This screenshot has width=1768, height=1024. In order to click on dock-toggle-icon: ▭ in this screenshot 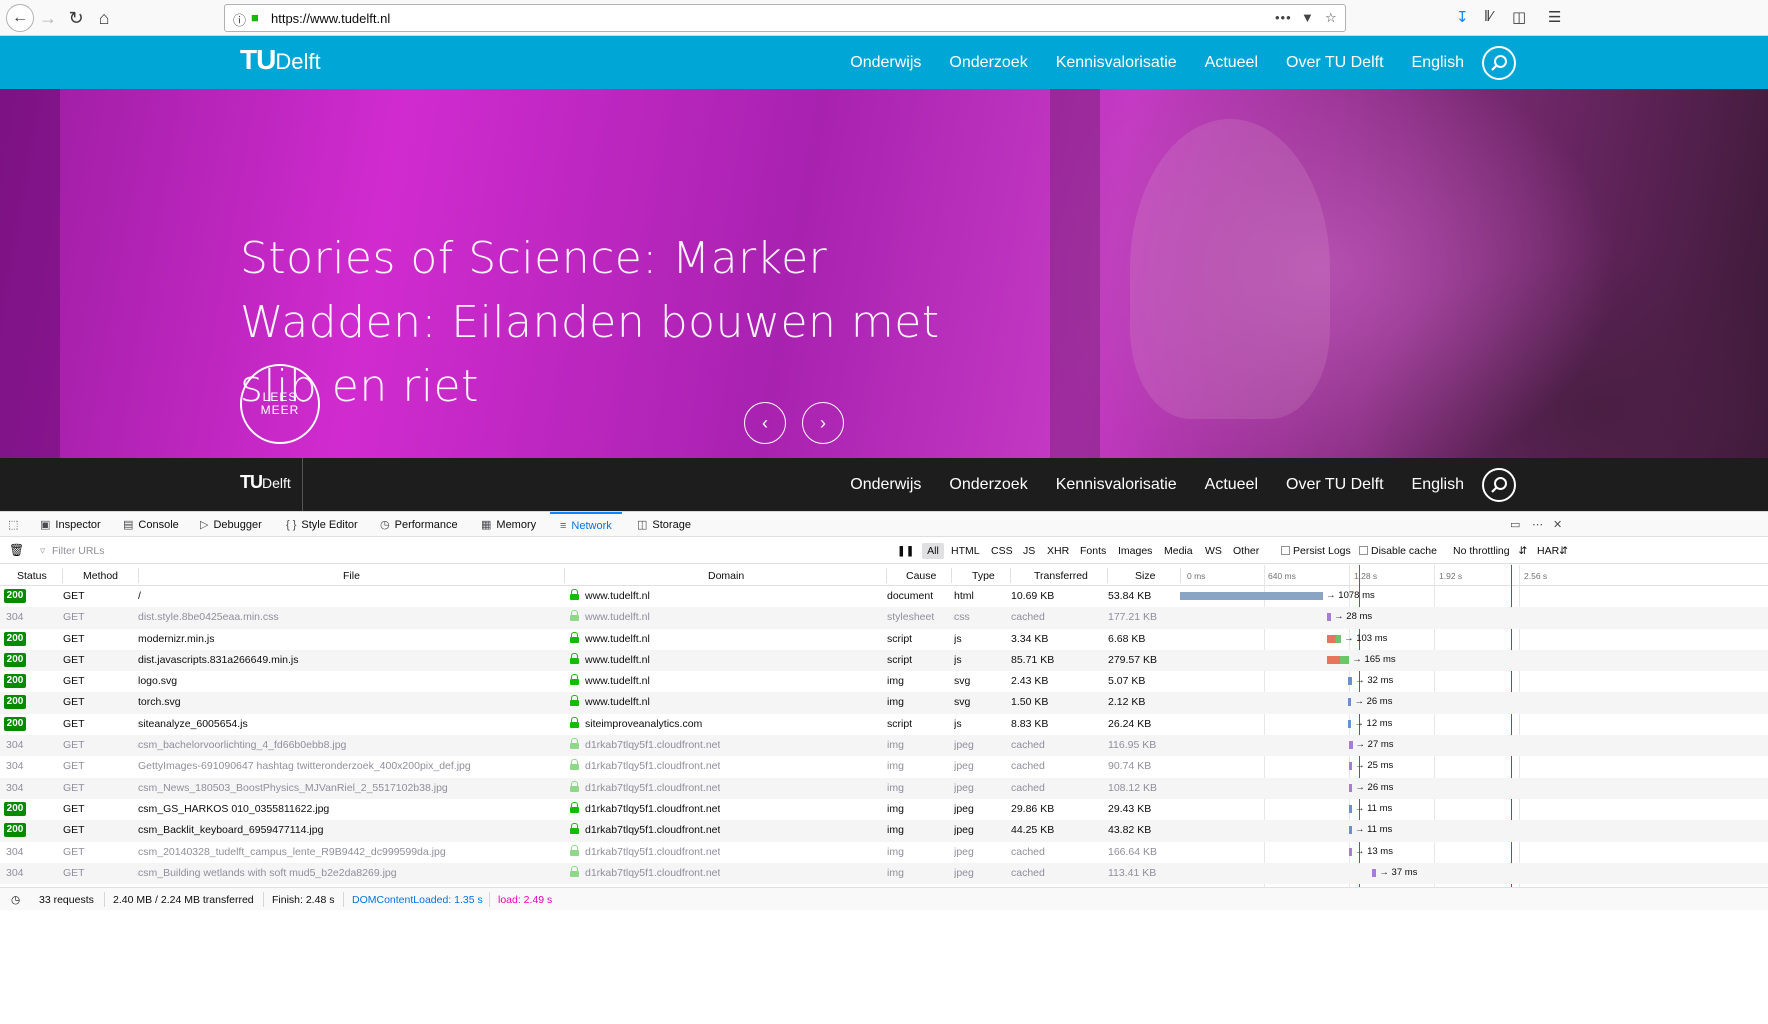, I will do `click(1515, 524)`.